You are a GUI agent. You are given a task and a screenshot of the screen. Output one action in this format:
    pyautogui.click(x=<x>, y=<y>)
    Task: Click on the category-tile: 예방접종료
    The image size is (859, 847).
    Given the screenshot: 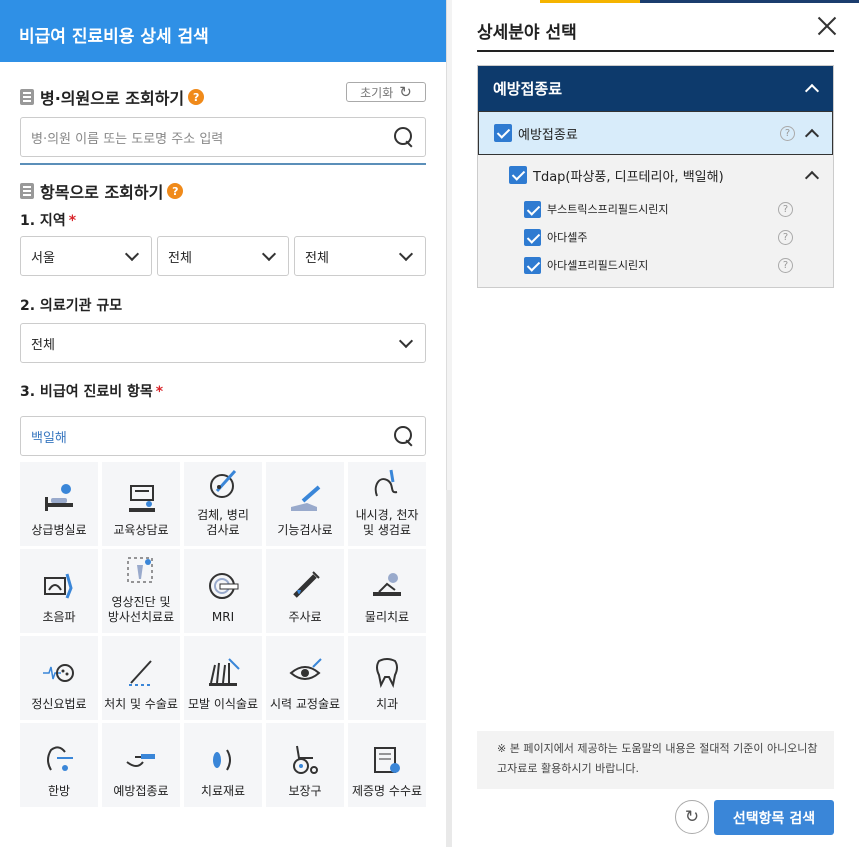 What is the action you would take?
    pyautogui.click(x=141, y=765)
    